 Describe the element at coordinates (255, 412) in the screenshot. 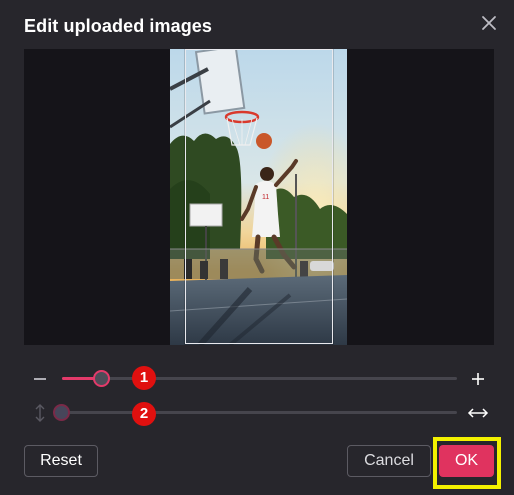

I see `position-slider-track` at that location.